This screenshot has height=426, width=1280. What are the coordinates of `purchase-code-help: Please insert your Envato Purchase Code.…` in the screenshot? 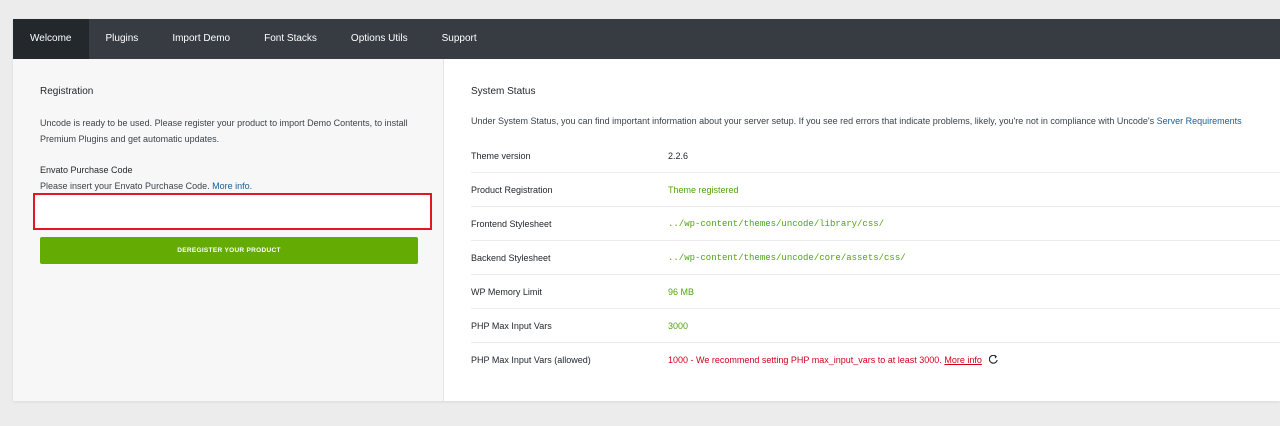 It's located at (146, 186).